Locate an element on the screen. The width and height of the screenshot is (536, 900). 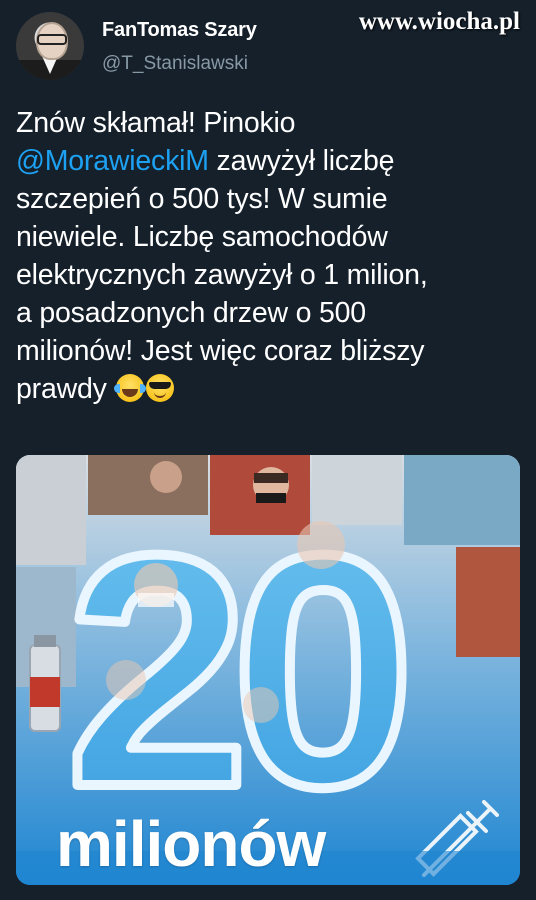
author-display-name: FanTomas Szary is located at coordinates (179, 30).